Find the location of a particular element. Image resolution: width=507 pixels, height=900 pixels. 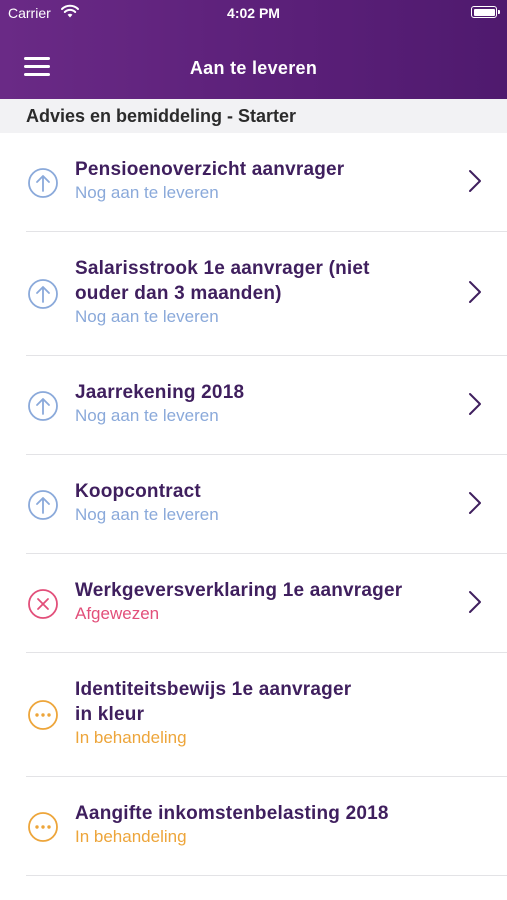

nav-header: Carrier 4:02 PM Aan te leveren is located at coordinates (253, 49).